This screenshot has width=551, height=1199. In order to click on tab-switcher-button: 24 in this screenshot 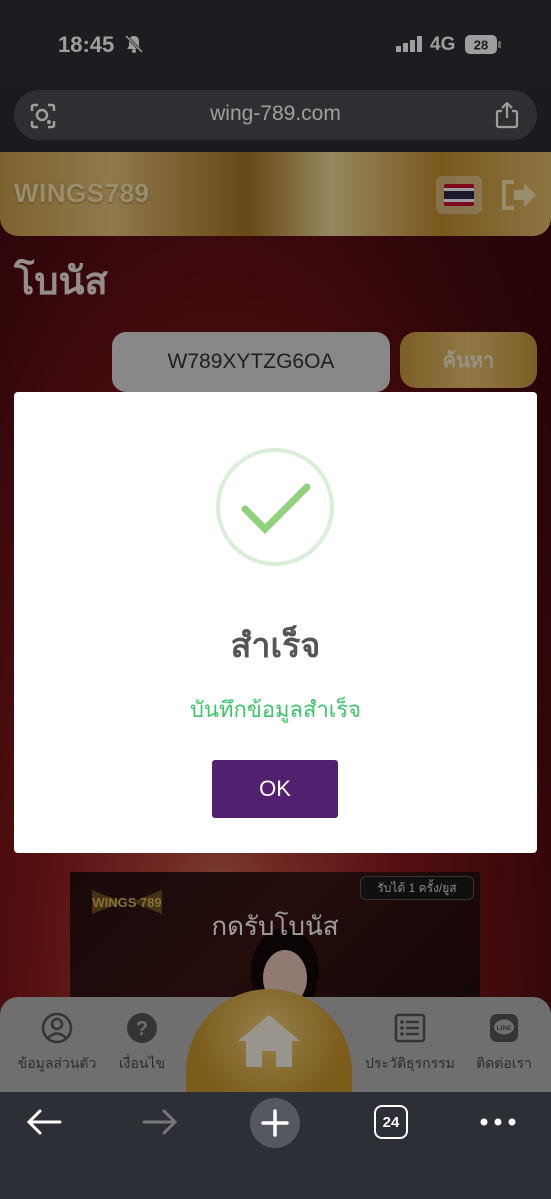, I will do `click(391, 1122)`.